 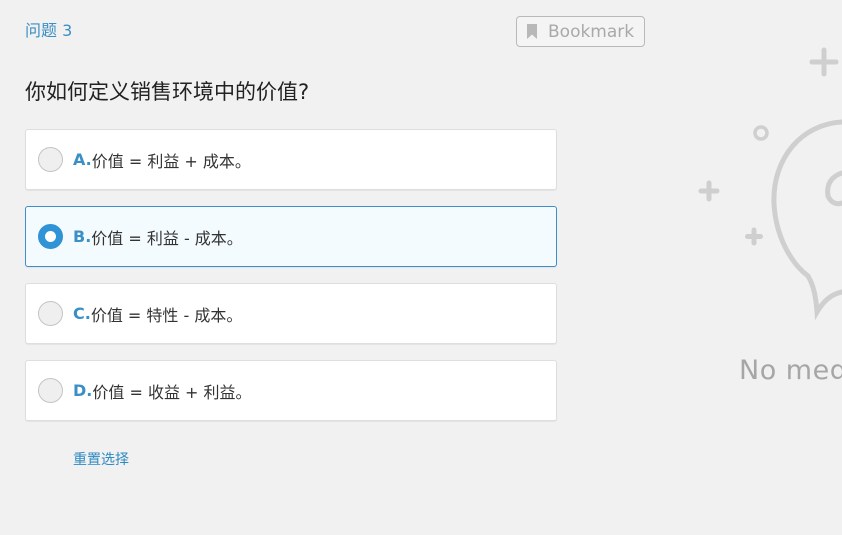 I want to click on option-d-letter: D., so click(x=83, y=390).